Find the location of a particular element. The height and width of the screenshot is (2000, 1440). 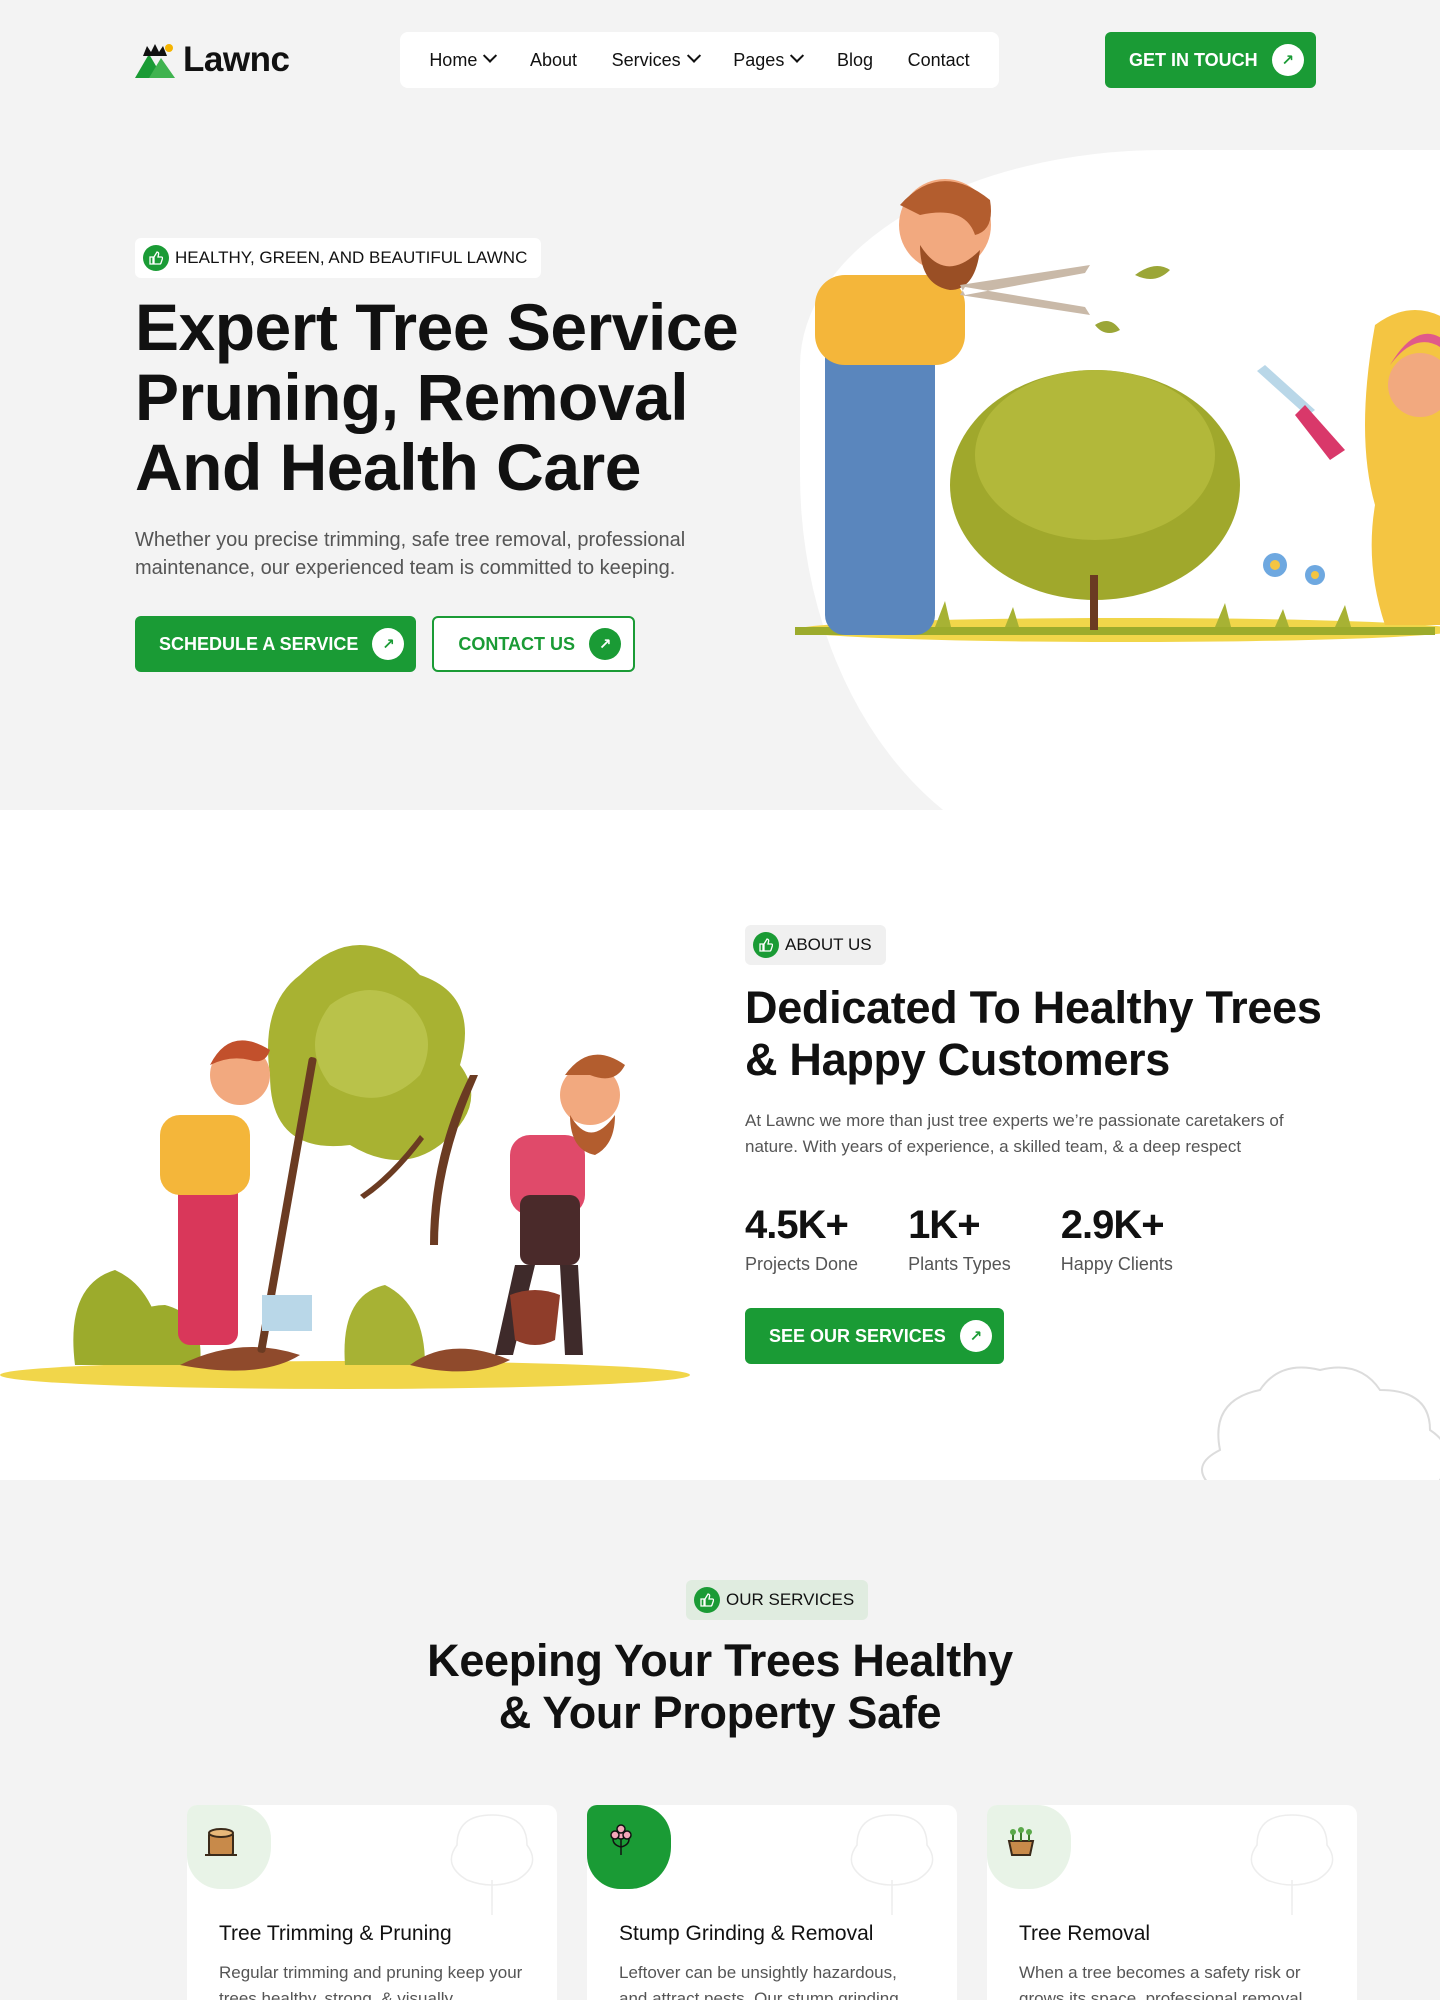

hero-buttons: SCHEDULE A SERVICE ↗ CONTACT US ↗ is located at coordinates (385, 644).